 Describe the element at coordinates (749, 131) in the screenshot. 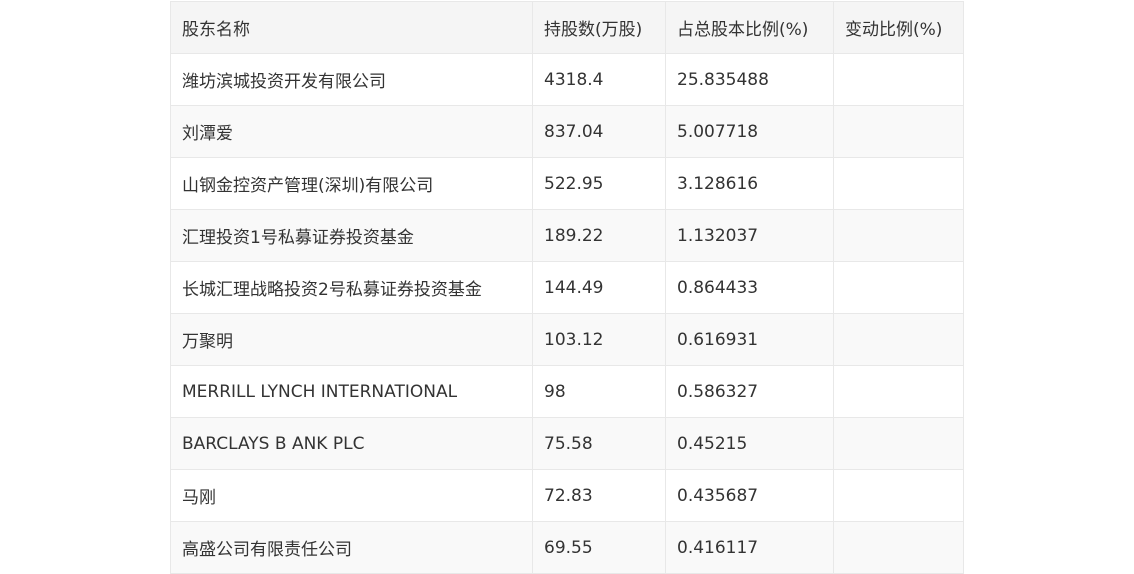

I see `share-ratio-cell: 5.007718` at that location.